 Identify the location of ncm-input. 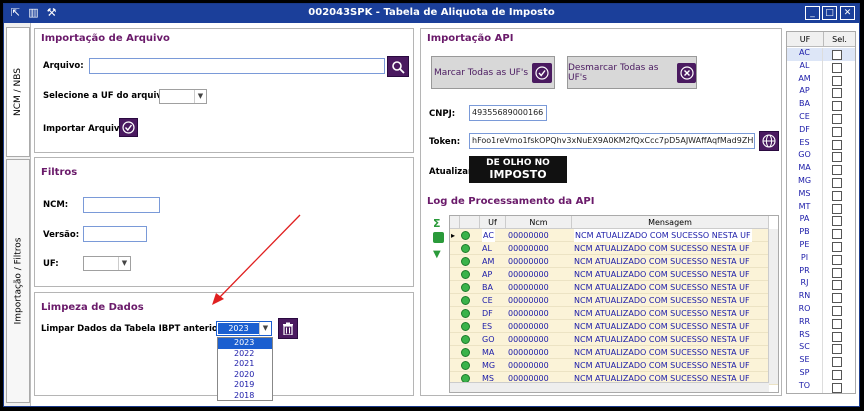
(121, 205).